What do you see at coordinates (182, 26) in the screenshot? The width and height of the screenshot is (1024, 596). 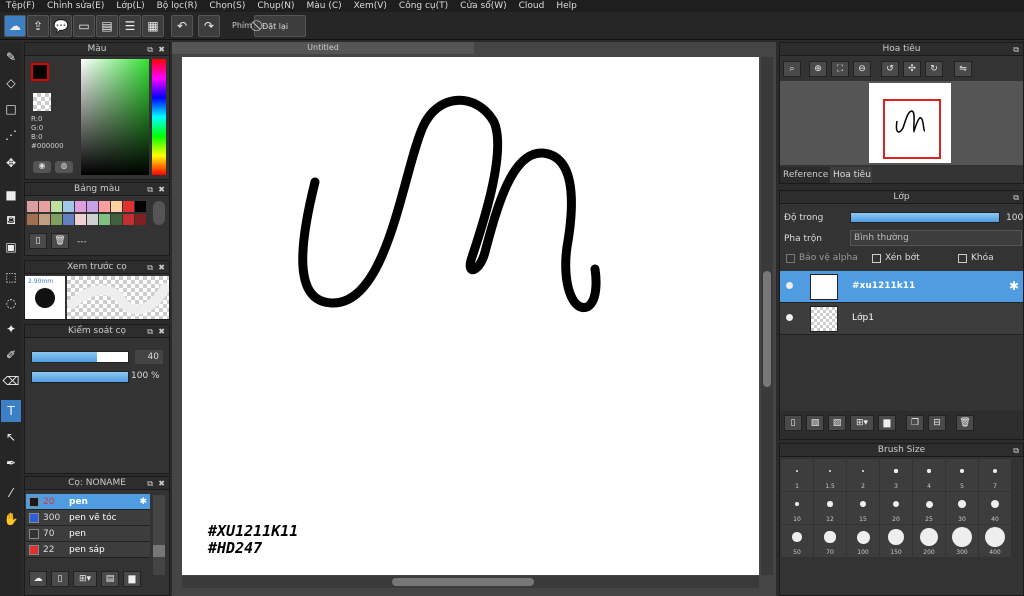 I see `undo-icon: ↶` at bounding box center [182, 26].